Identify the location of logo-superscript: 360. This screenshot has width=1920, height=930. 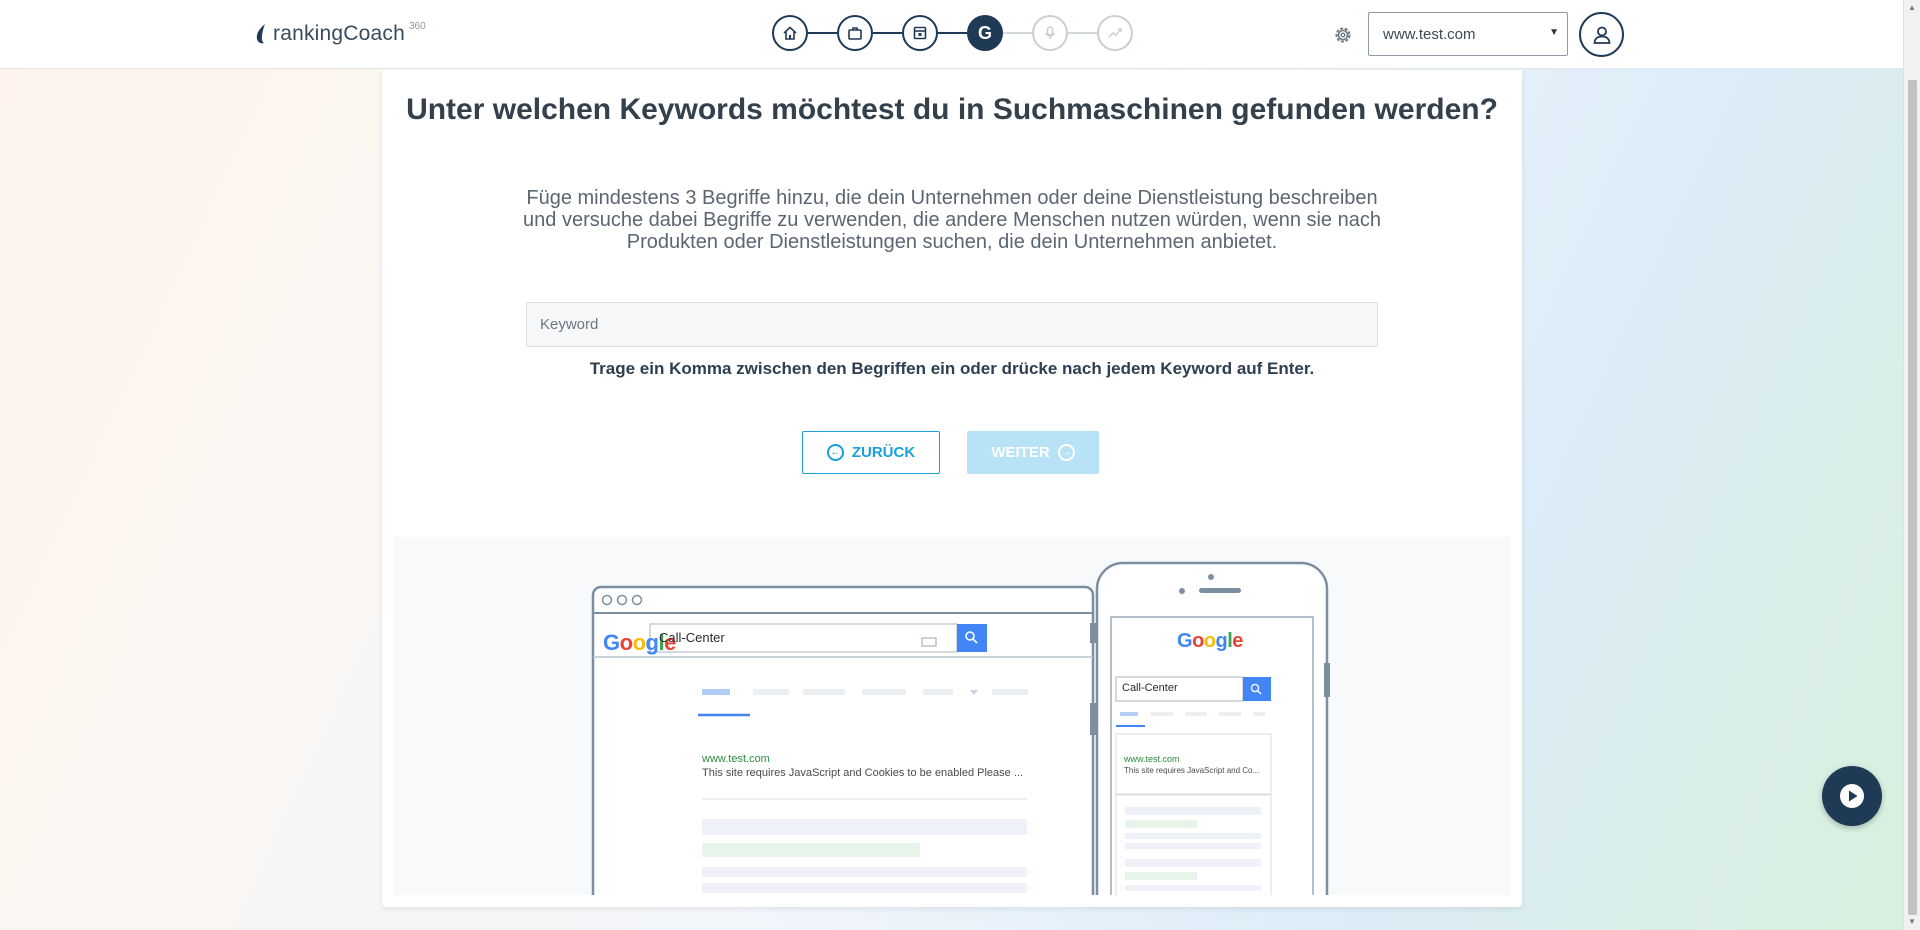
(417, 26).